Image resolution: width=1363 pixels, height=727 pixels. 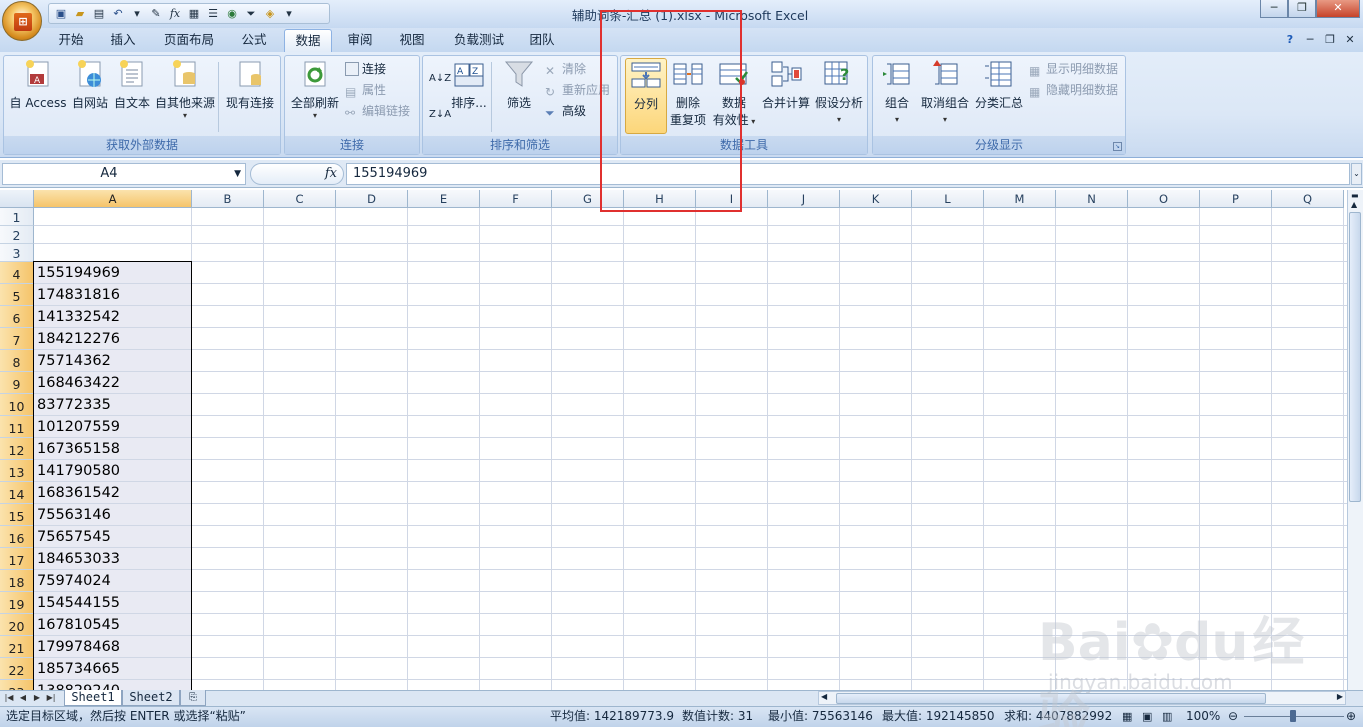 I want to click on row-header: 10, so click(x=17, y=405).